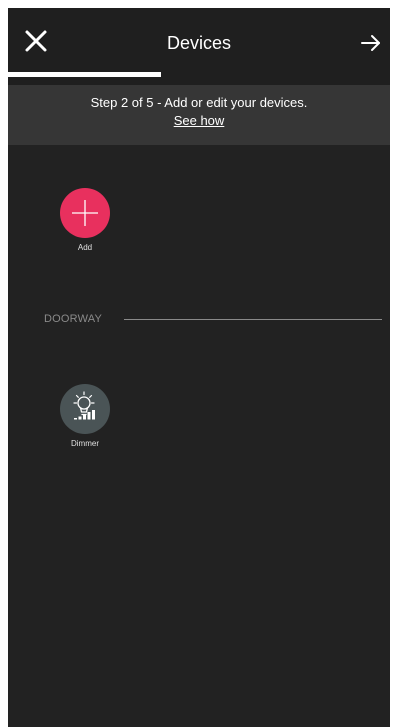 This screenshot has width=398, height=727. I want to click on add-device-button: Add, so click(85, 220).